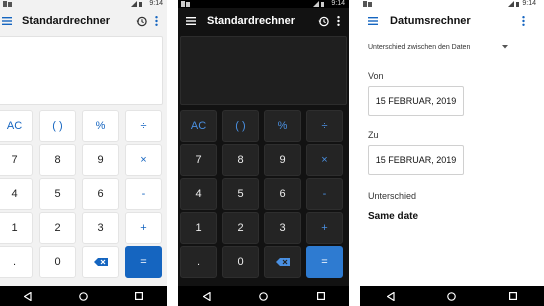  Describe the element at coordinates (419, 47) in the screenshot. I see `date-mode-label: Unterschied zwischen den Daten` at that location.